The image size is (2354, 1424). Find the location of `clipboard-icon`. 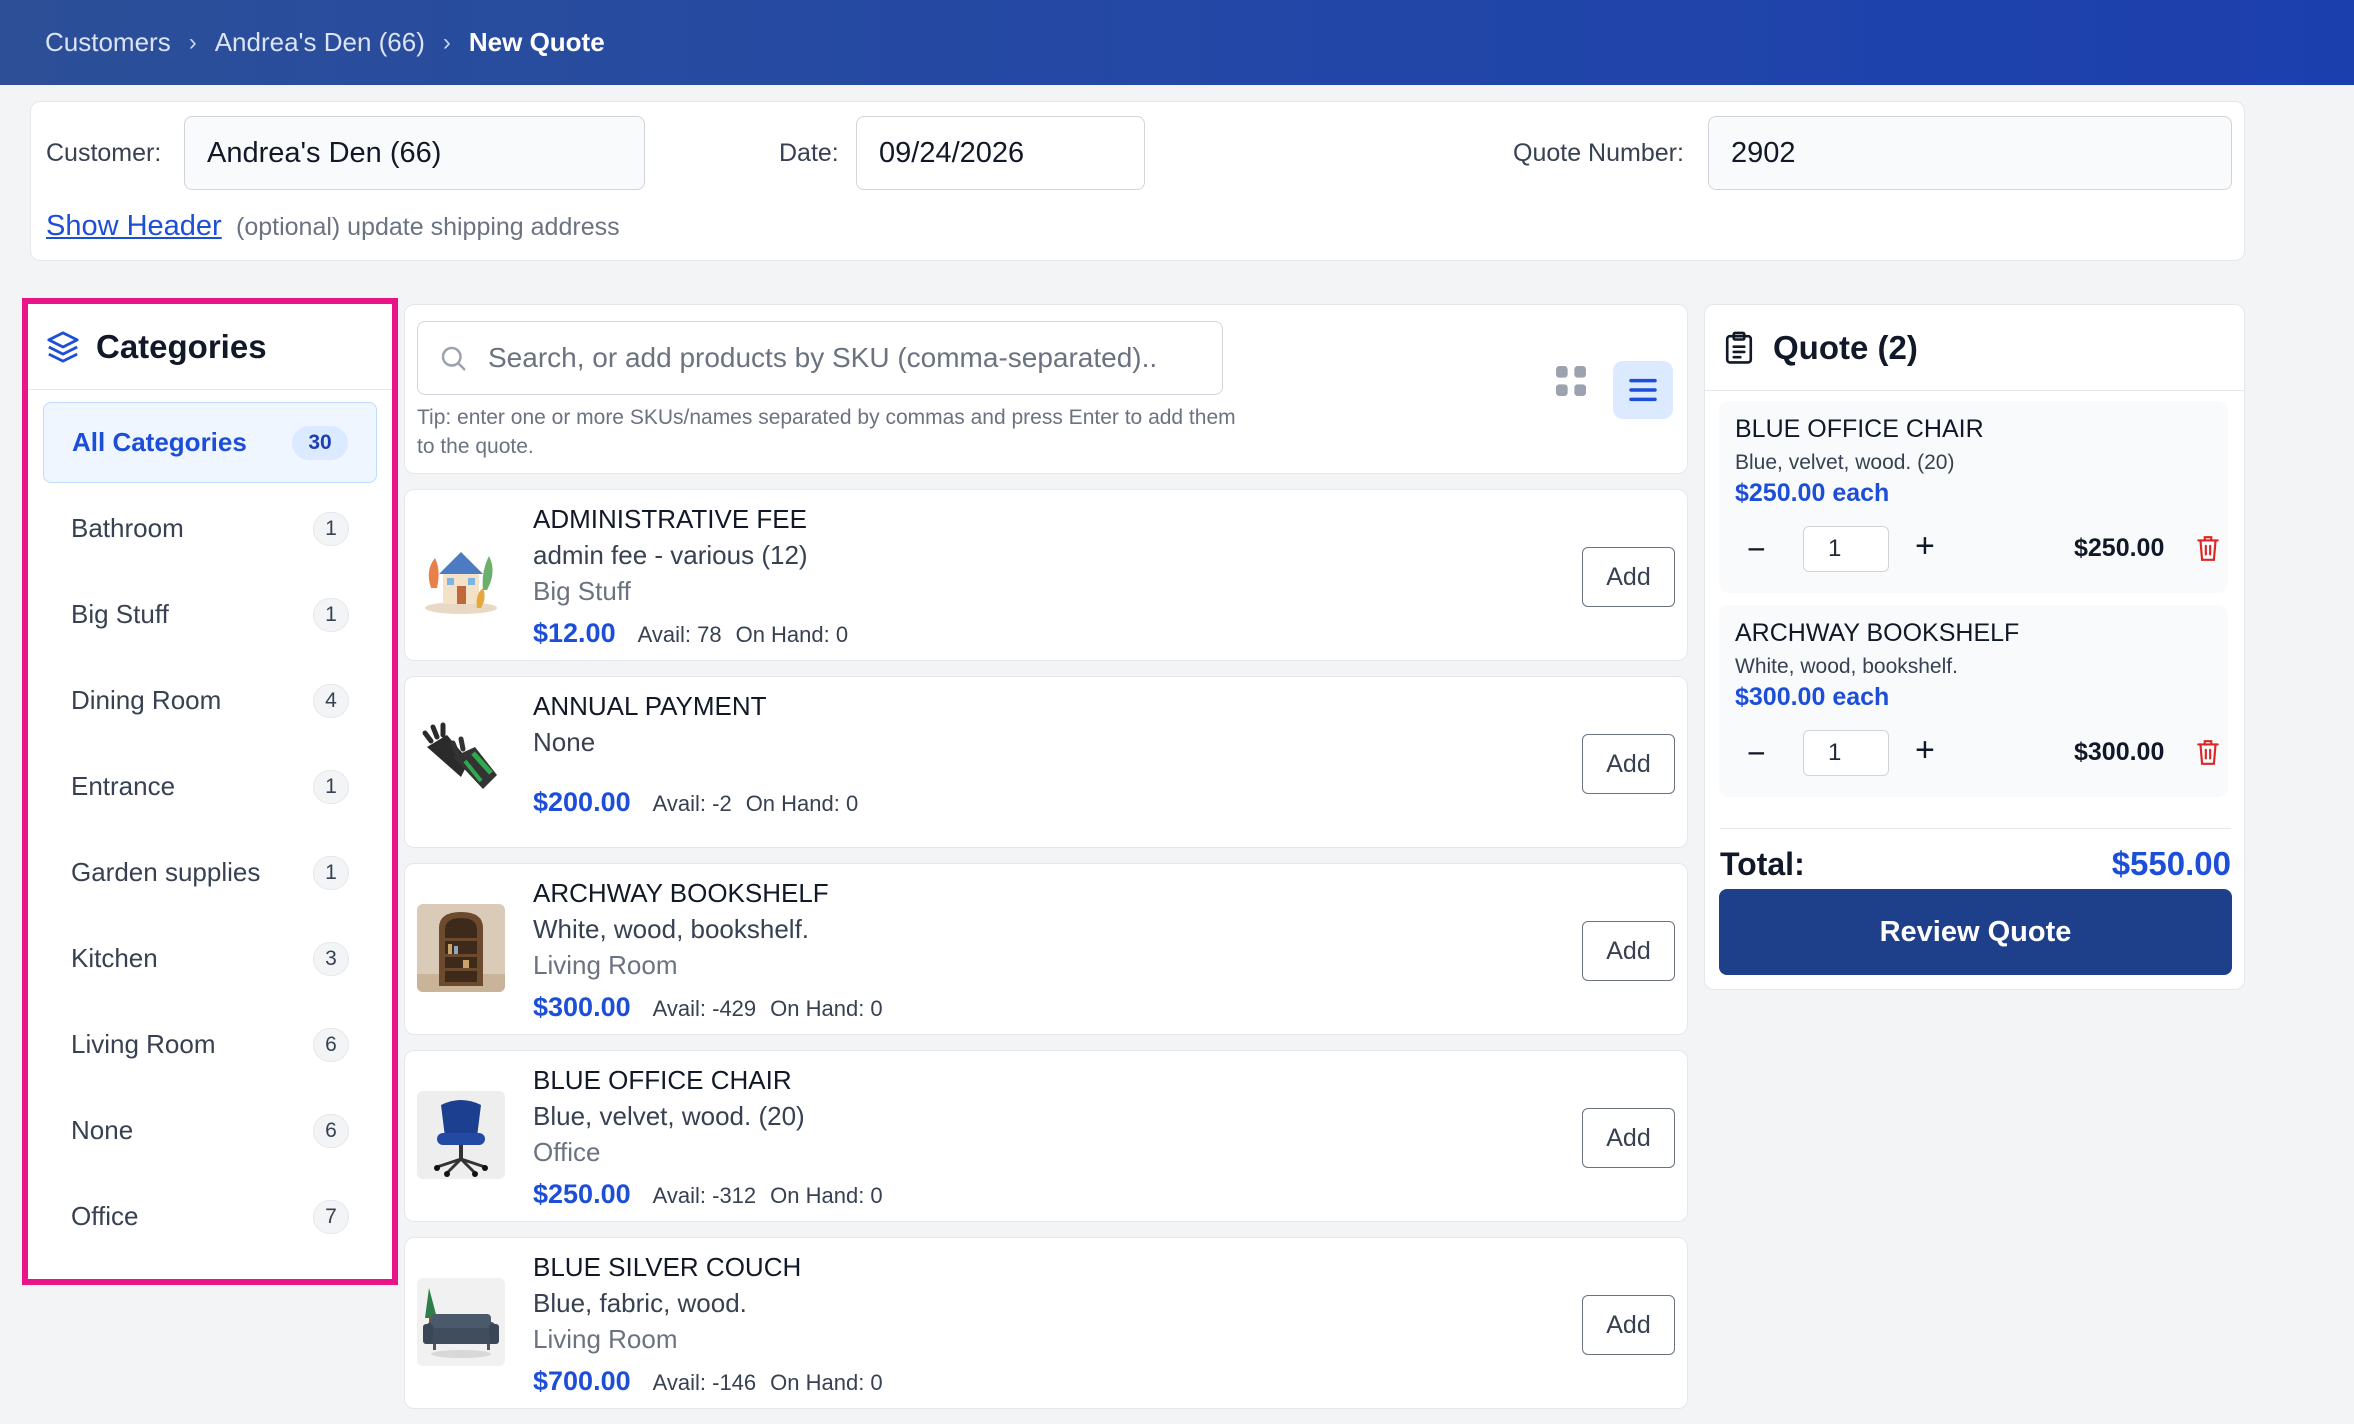

clipboard-icon is located at coordinates (1739, 347).